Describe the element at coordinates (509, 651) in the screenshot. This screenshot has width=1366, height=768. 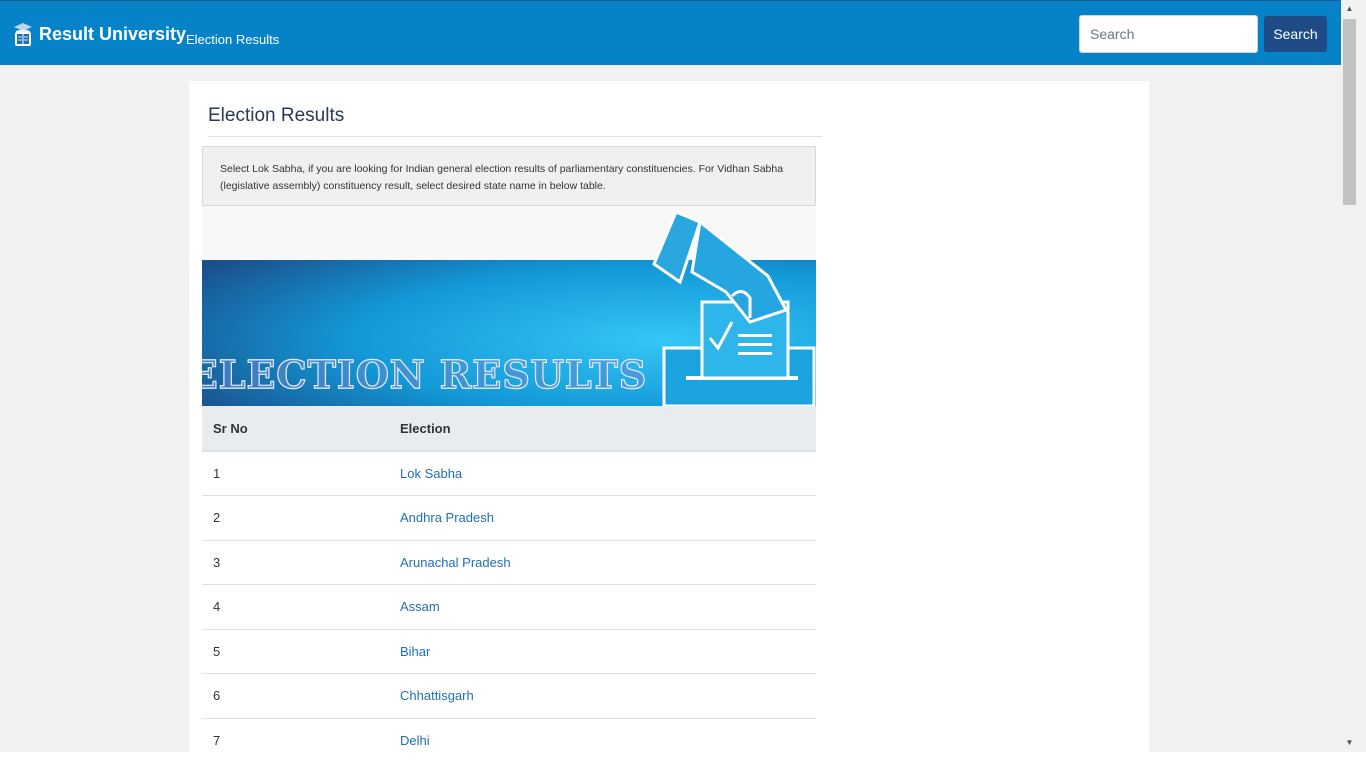
I see `table-row: 5 Bihar` at that location.